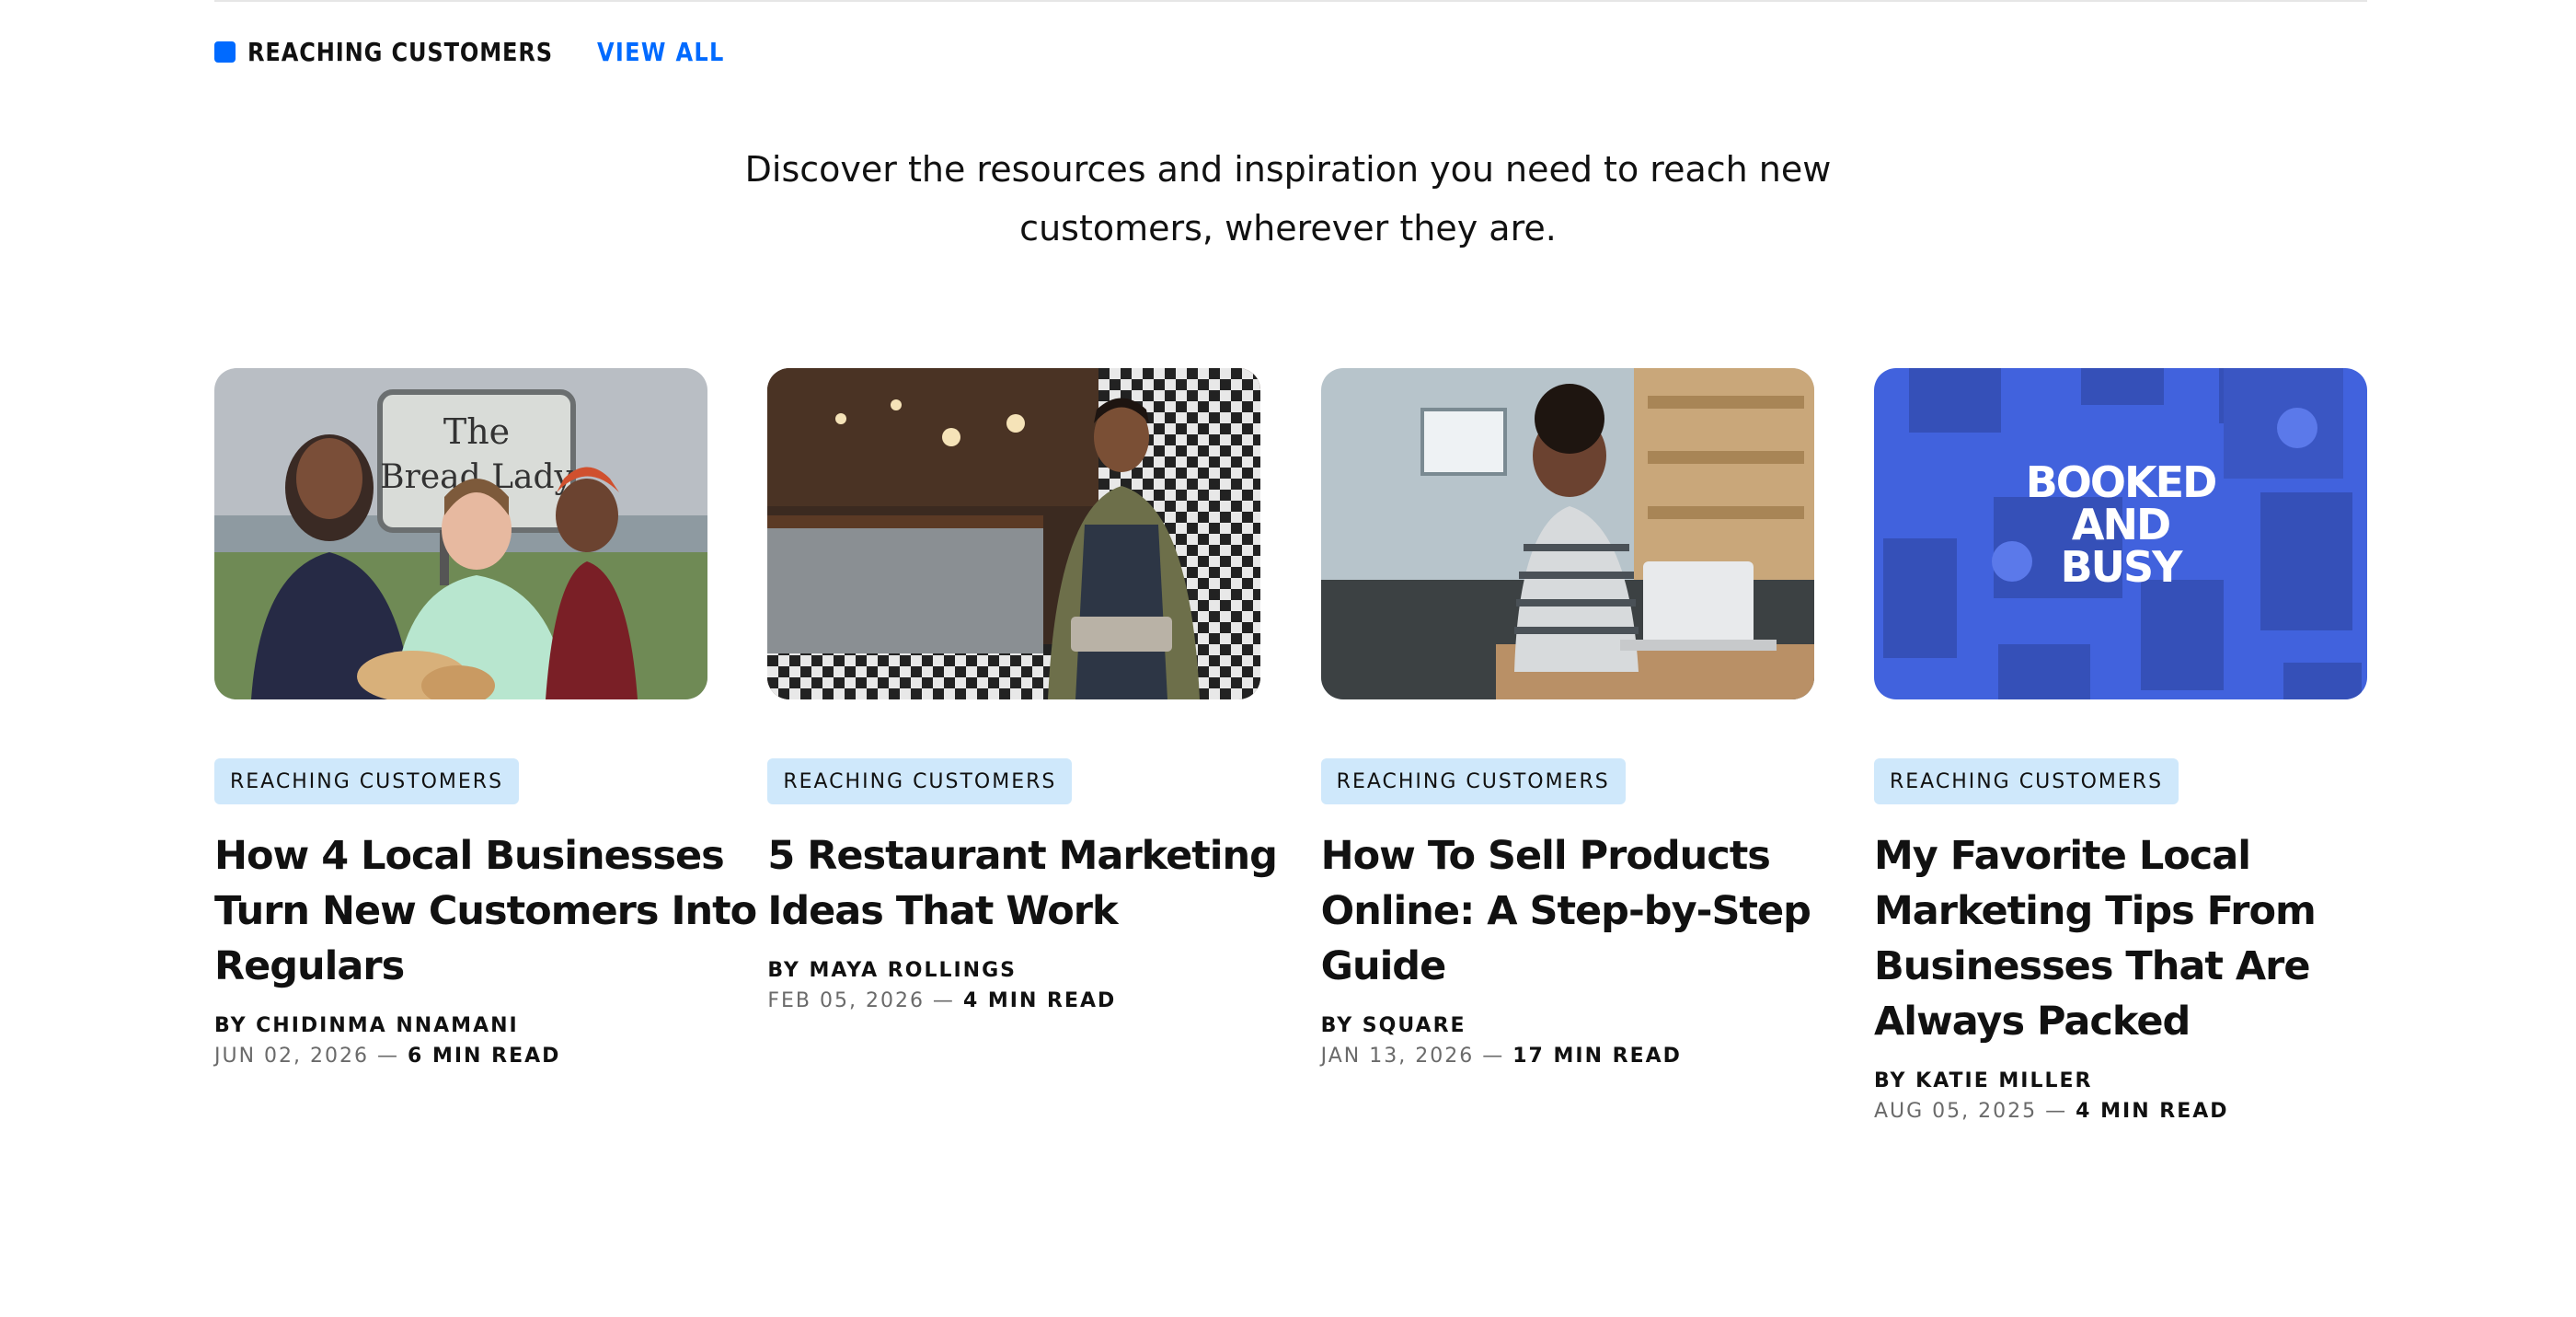  Describe the element at coordinates (1545, 856) in the screenshot. I see `title-line: How To Sell Products` at that location.